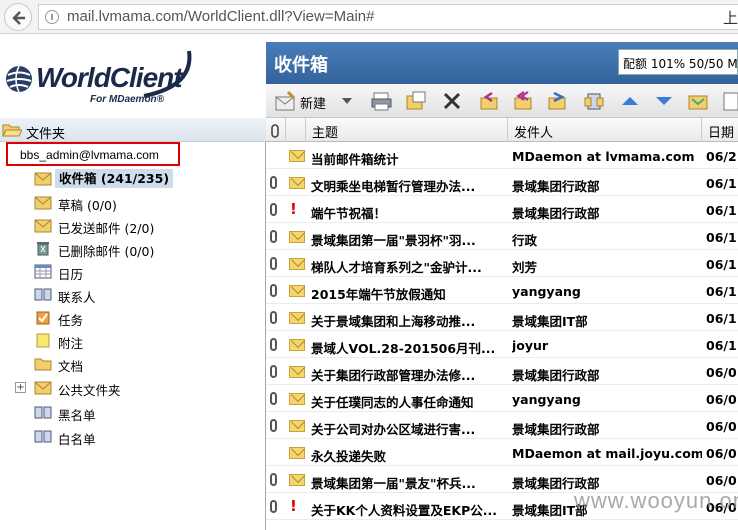 The image size is (738, 530). What do you see at coordinates (605, 130) in the screenshot?
I see `sender-column-header: 发件人` at bounding box center [605, 130].